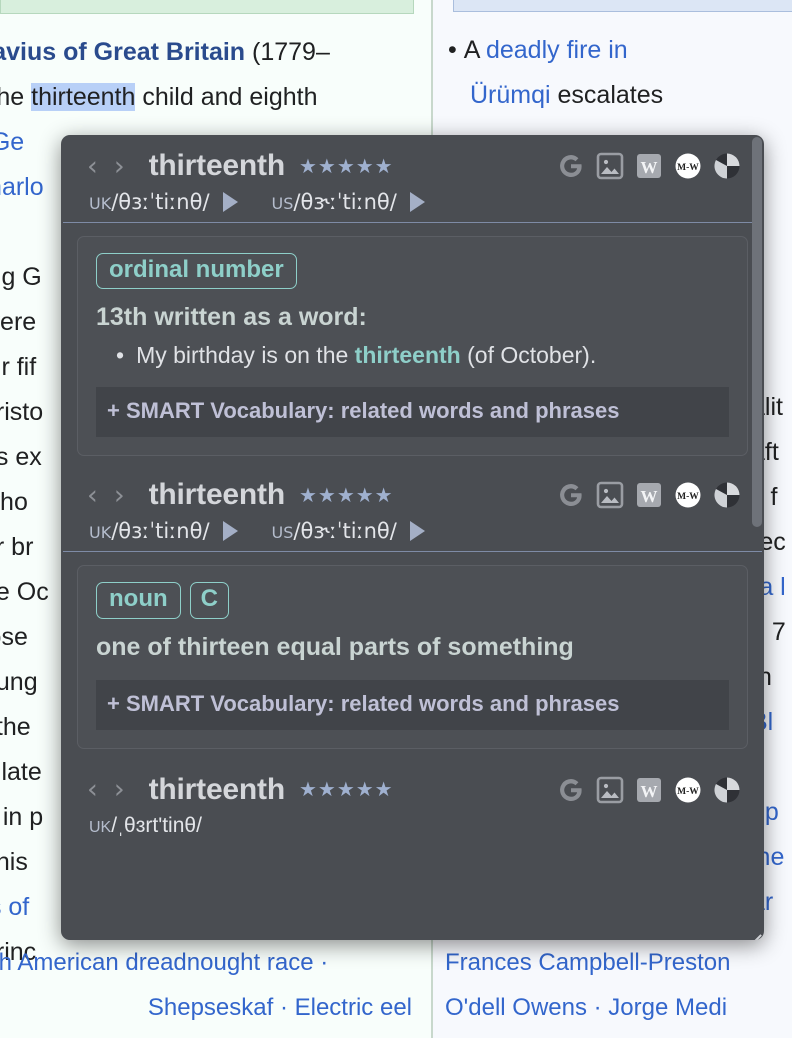 This screenshot has width=792, height=1038. I want to click on clipped-line: ts of, so click(24, 907).